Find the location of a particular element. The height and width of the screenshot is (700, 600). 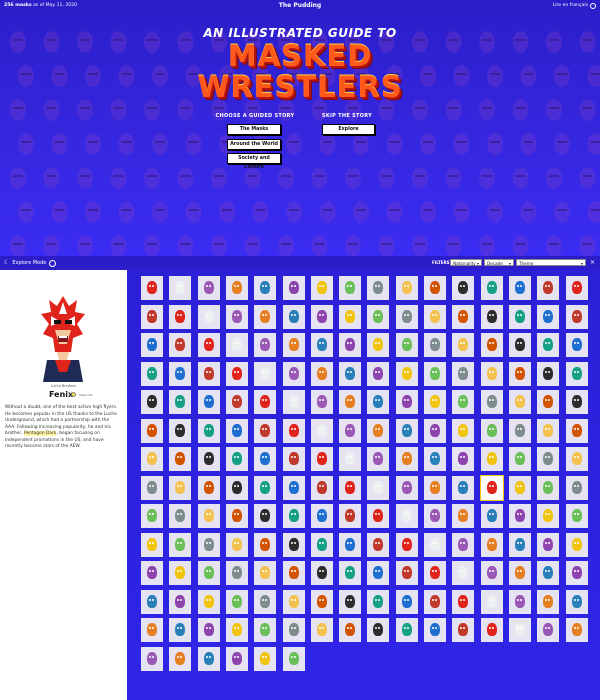

nationality-filter: Nationality ▾ is located at coordinates (466, 262).